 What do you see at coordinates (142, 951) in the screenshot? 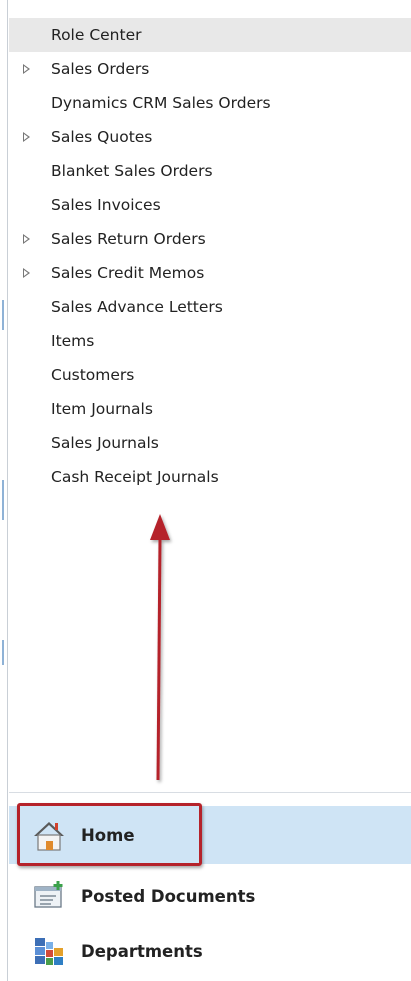
I see `departments-label: Departments` at bounding box center [142, 951].